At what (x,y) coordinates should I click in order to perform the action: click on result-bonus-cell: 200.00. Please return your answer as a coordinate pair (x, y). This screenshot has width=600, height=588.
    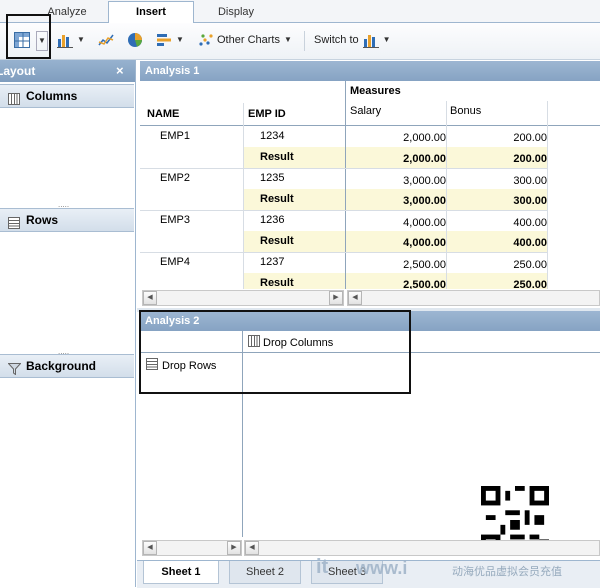
    Looking at the image, I should click on (497, 157).